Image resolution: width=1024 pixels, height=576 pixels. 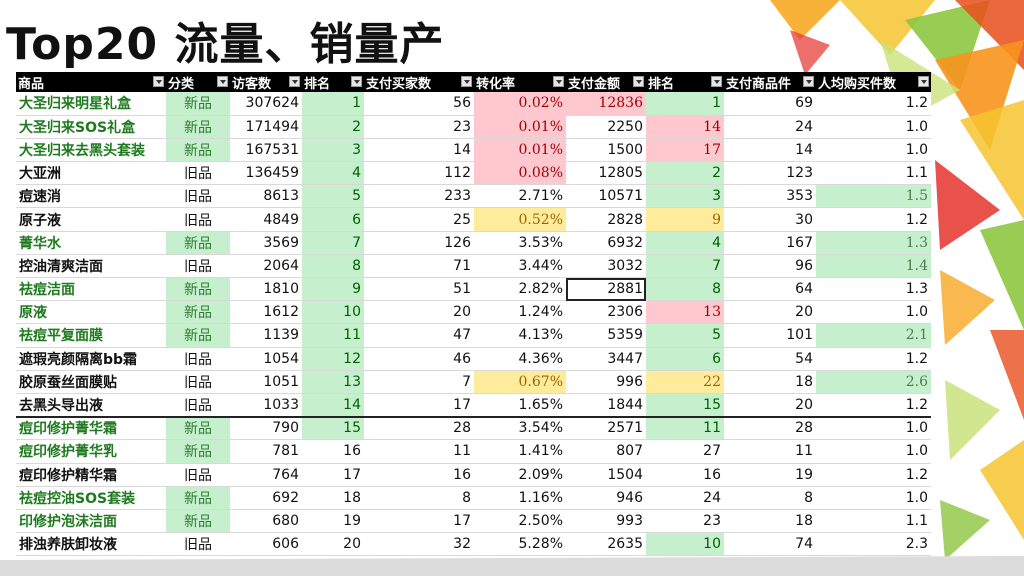 I want to click on table-cell: 307624, so click(x=266, y=104).